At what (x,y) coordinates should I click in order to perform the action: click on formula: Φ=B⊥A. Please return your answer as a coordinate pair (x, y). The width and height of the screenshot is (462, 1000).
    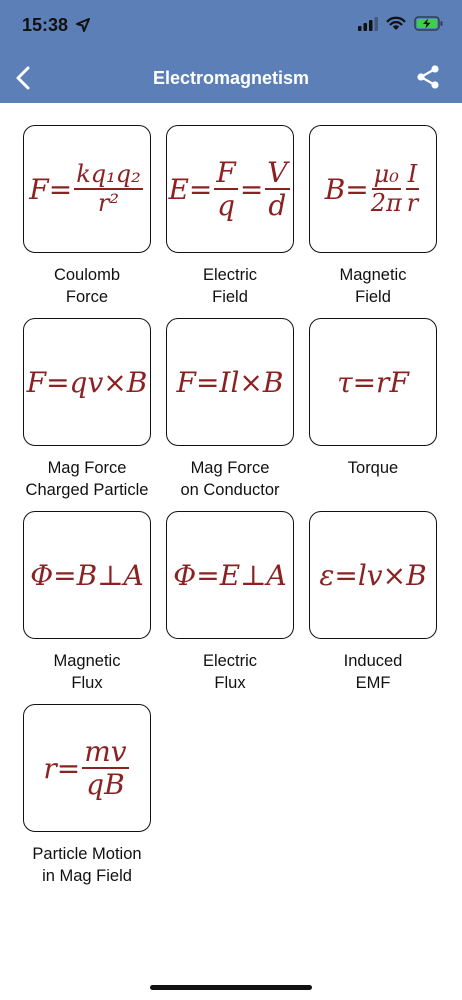
    Looking at the image, I should click on (87, 575).